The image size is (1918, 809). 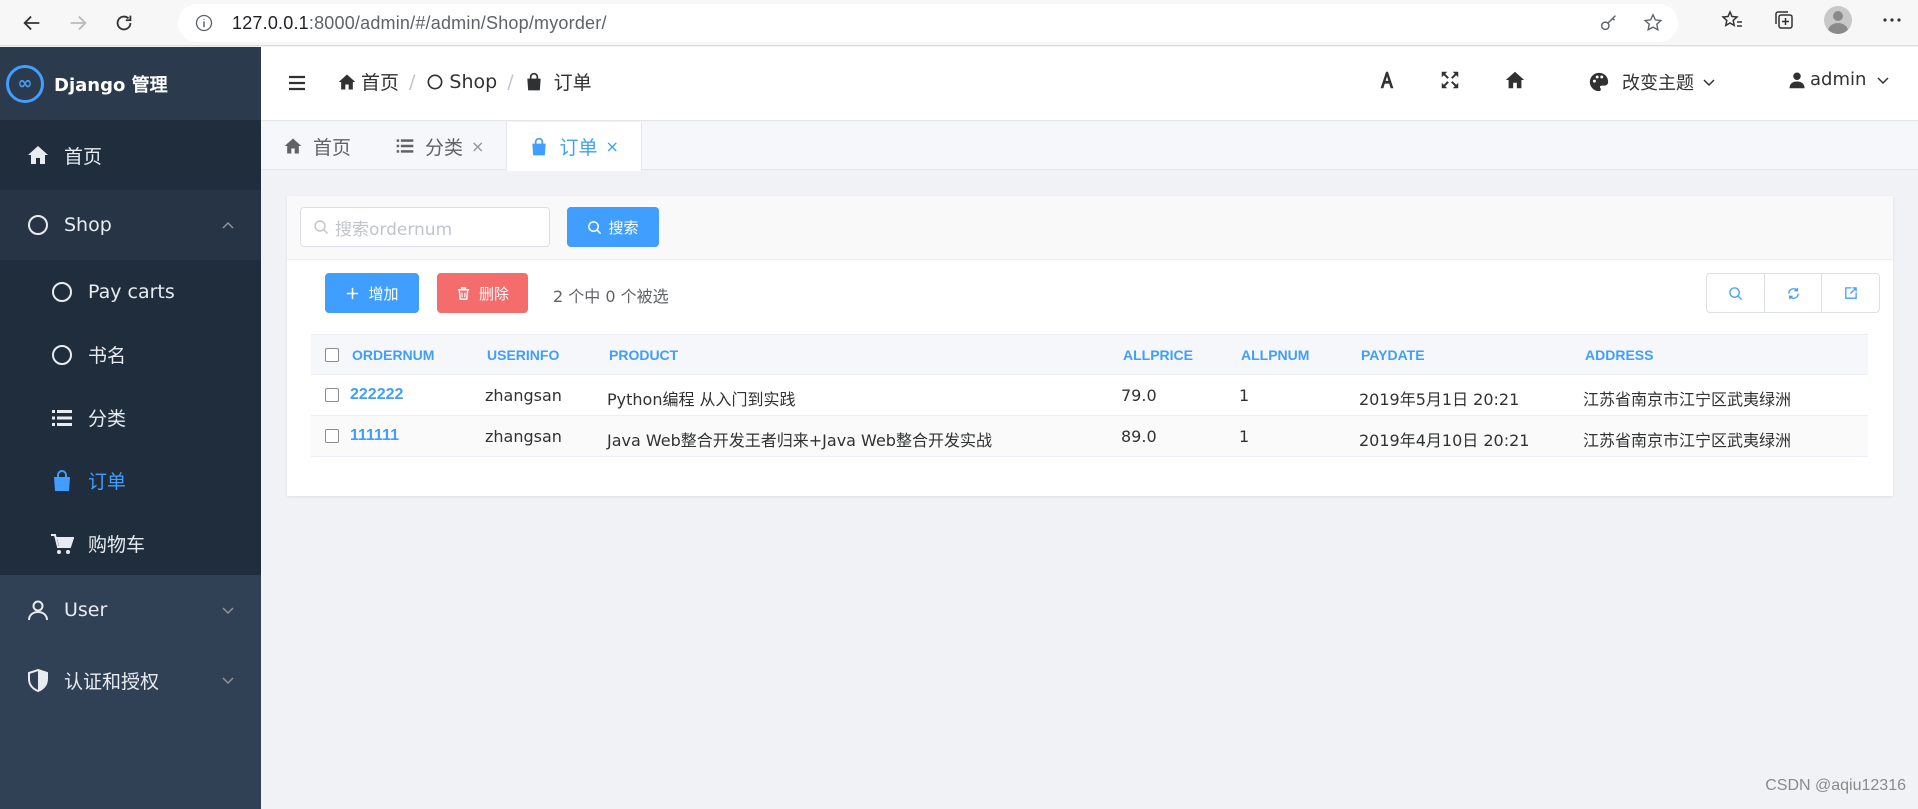 What do you see at coordinates (38, 680) in the screenshot?
I see `shield-icon` at bounding box center [38, 680].